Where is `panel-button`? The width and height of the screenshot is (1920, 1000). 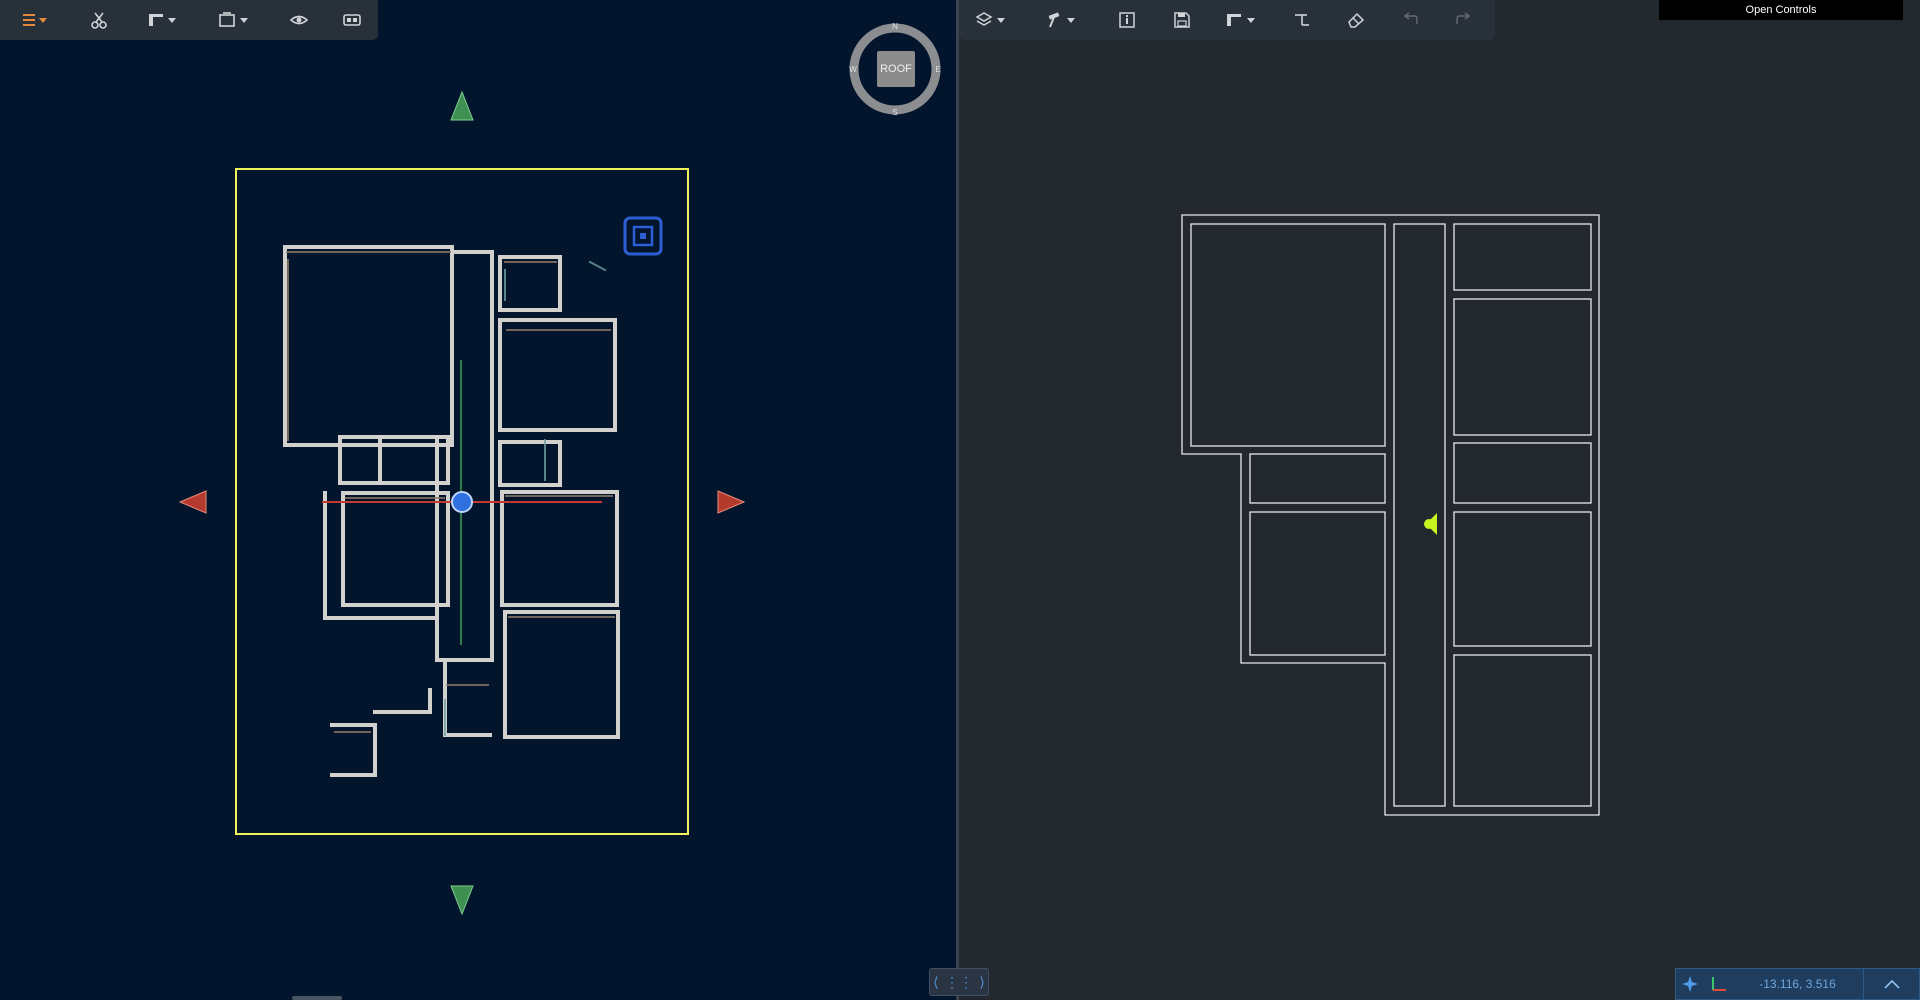
panel-button is located at coordinates (352, 20).